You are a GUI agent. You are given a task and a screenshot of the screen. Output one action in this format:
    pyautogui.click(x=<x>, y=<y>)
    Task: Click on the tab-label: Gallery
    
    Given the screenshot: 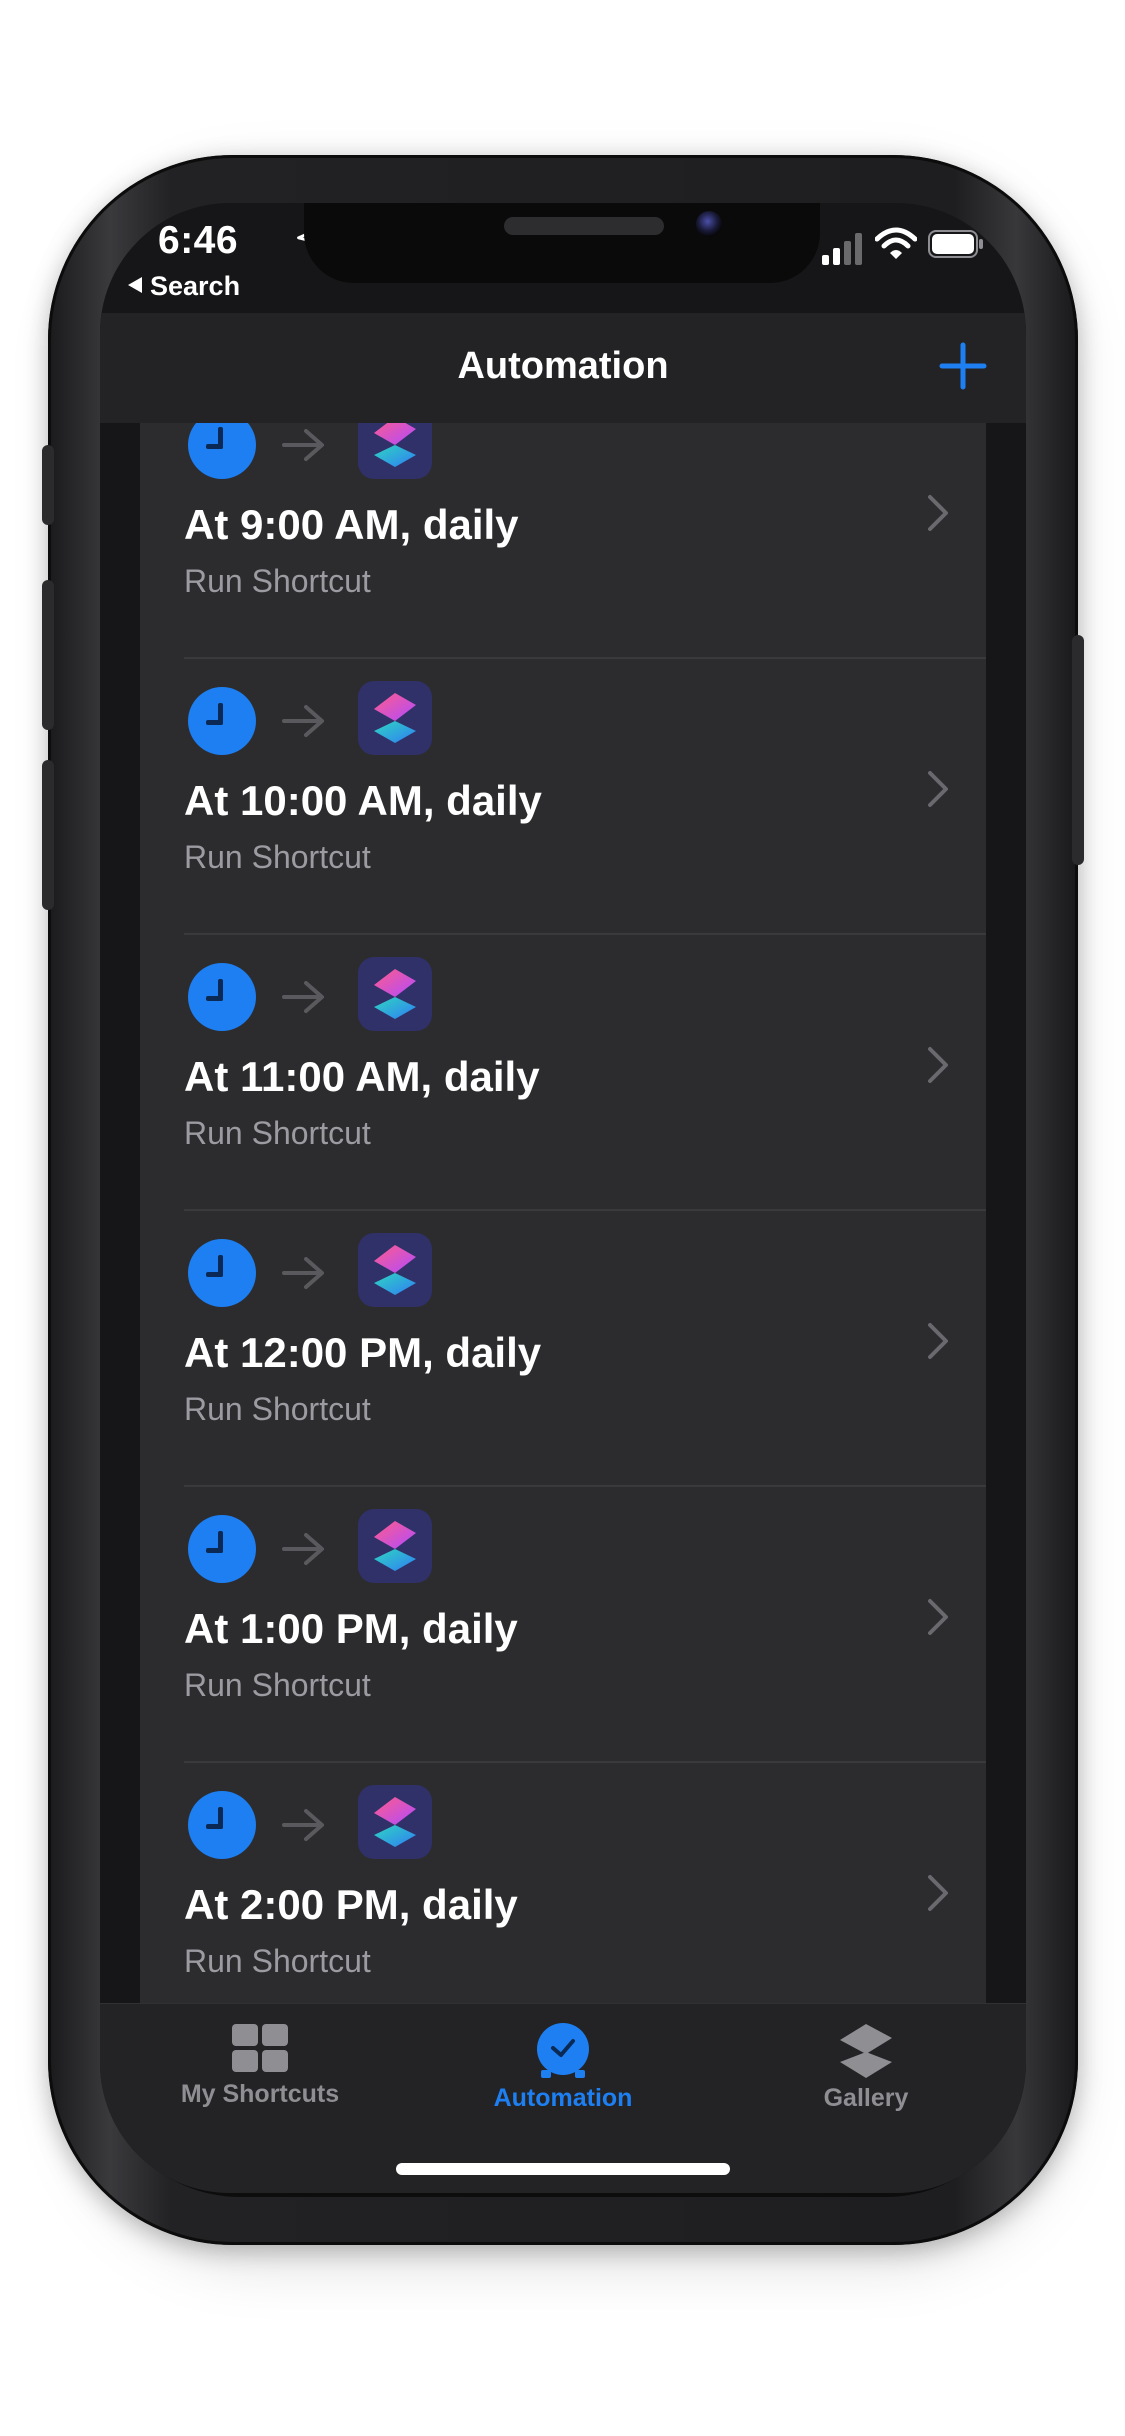 What is the action you would take?
    pyautogui.click(x=866, y=2098)
    